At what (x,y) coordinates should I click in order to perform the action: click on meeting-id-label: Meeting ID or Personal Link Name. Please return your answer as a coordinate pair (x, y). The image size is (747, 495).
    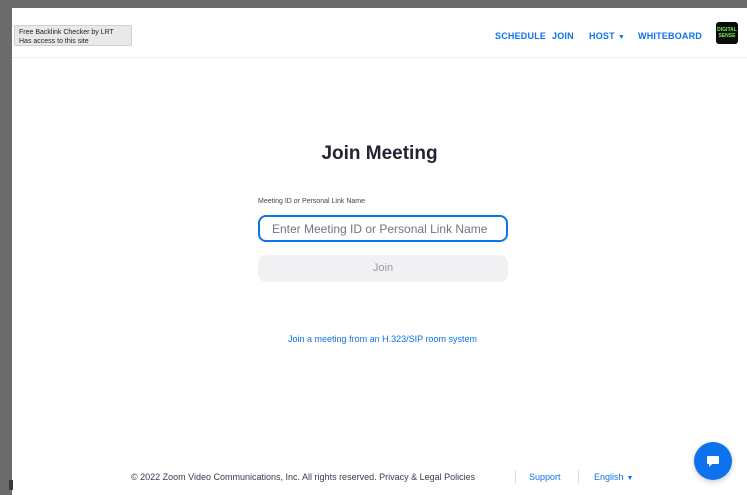
    Looking at the image, I should click on (311, 201).